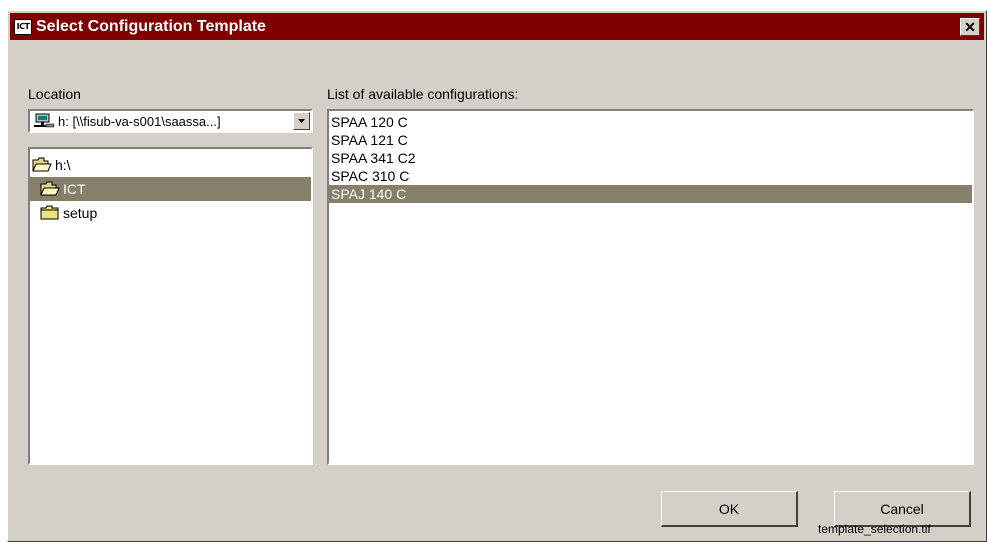  I want to click on list-item: SPAA 341 C2, so click(650, 158).